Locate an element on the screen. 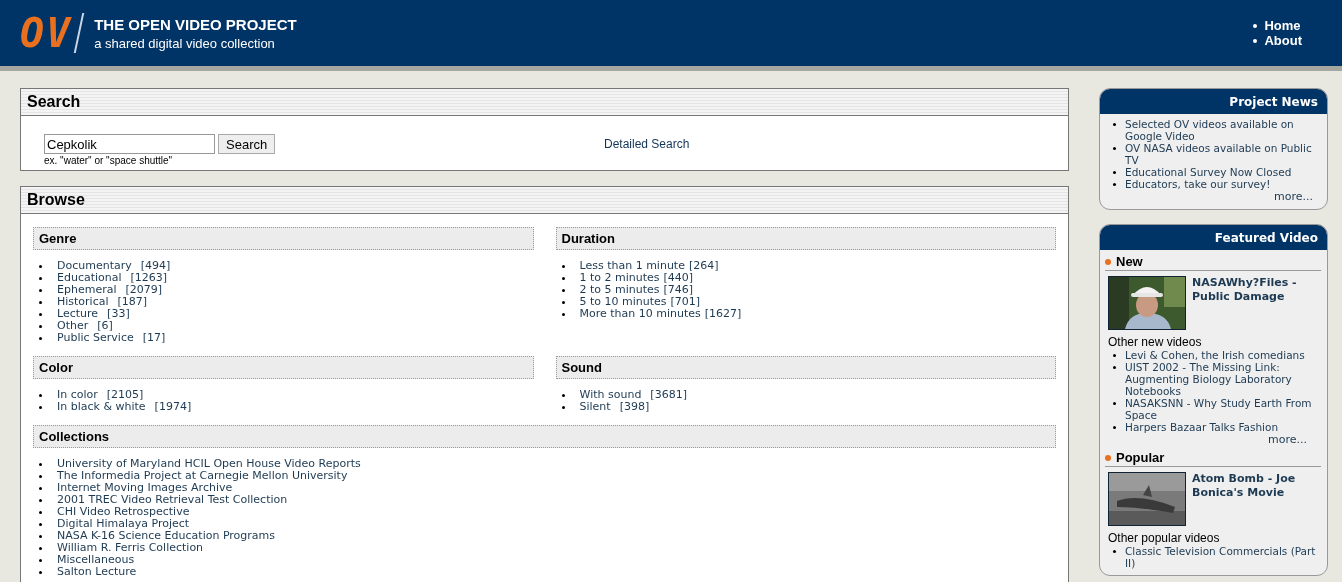  category-link: With sound is located at coordinates (610, 395).